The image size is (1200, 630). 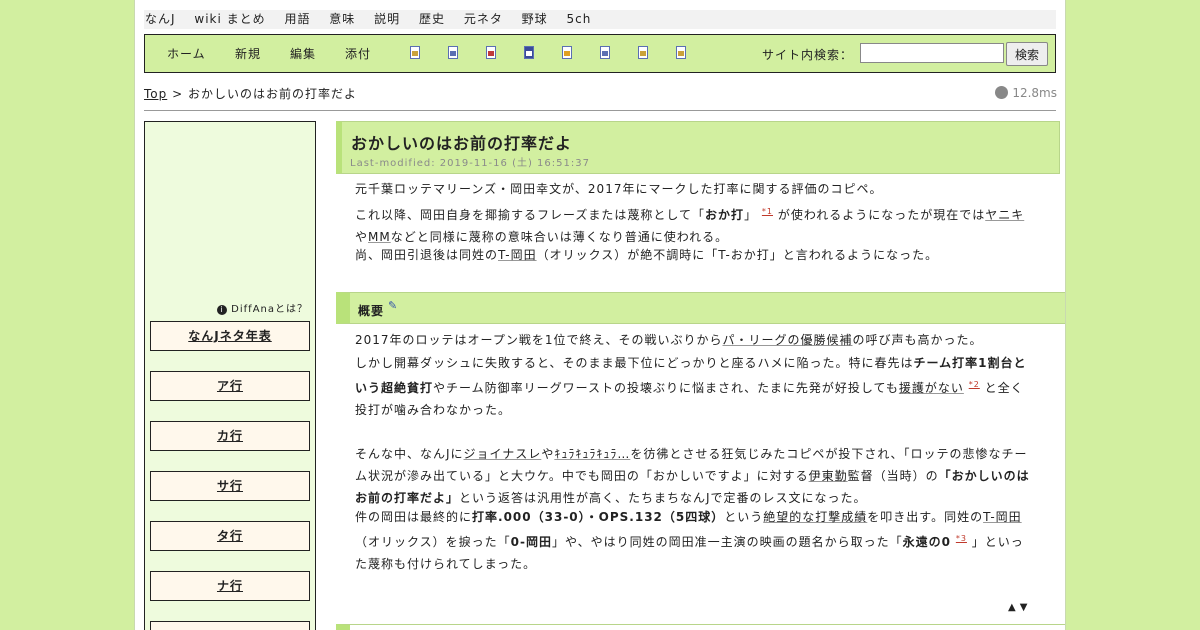 I want to click on site-search-input, so click(x=932, y=53).